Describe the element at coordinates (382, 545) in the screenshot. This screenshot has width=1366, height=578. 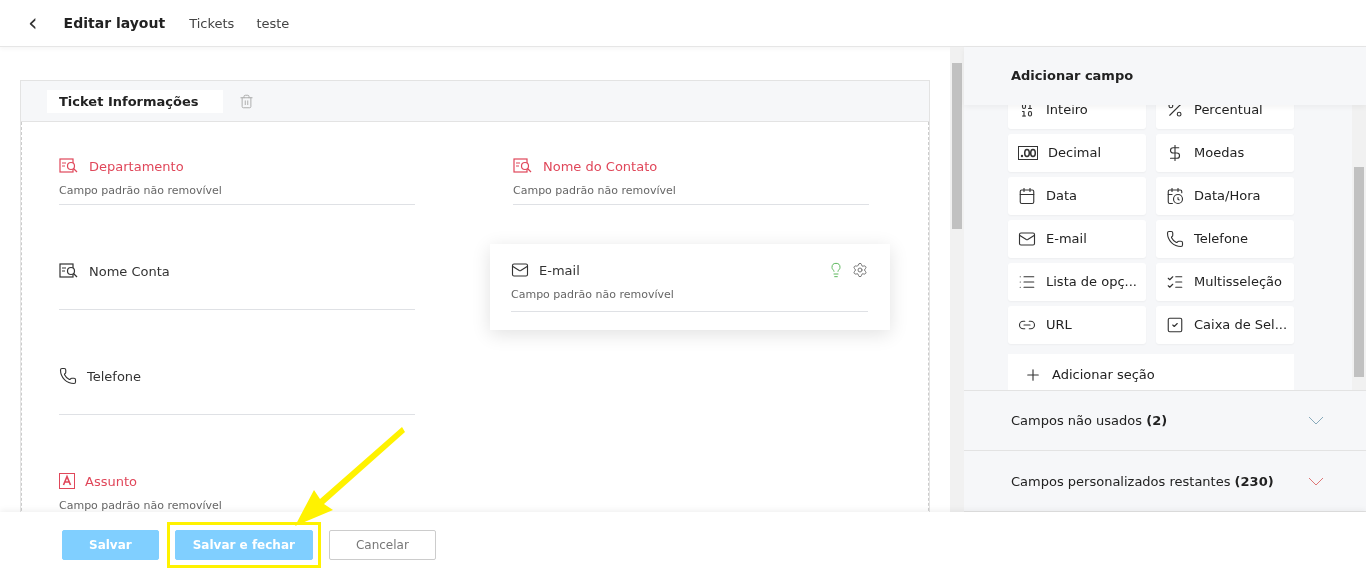
I see `cancel-button: Cancelar` at that location.